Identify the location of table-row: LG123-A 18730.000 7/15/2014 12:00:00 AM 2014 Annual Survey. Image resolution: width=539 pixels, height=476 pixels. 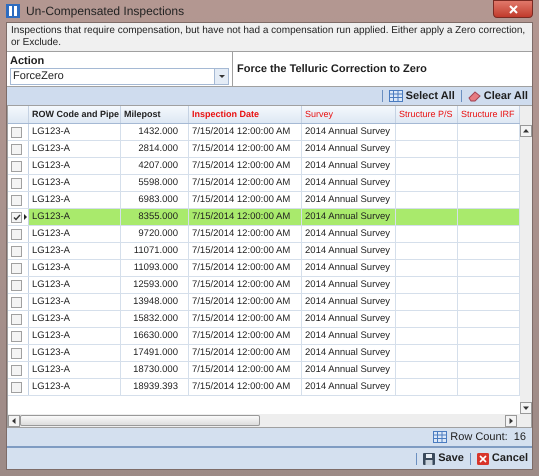
(264, 370).